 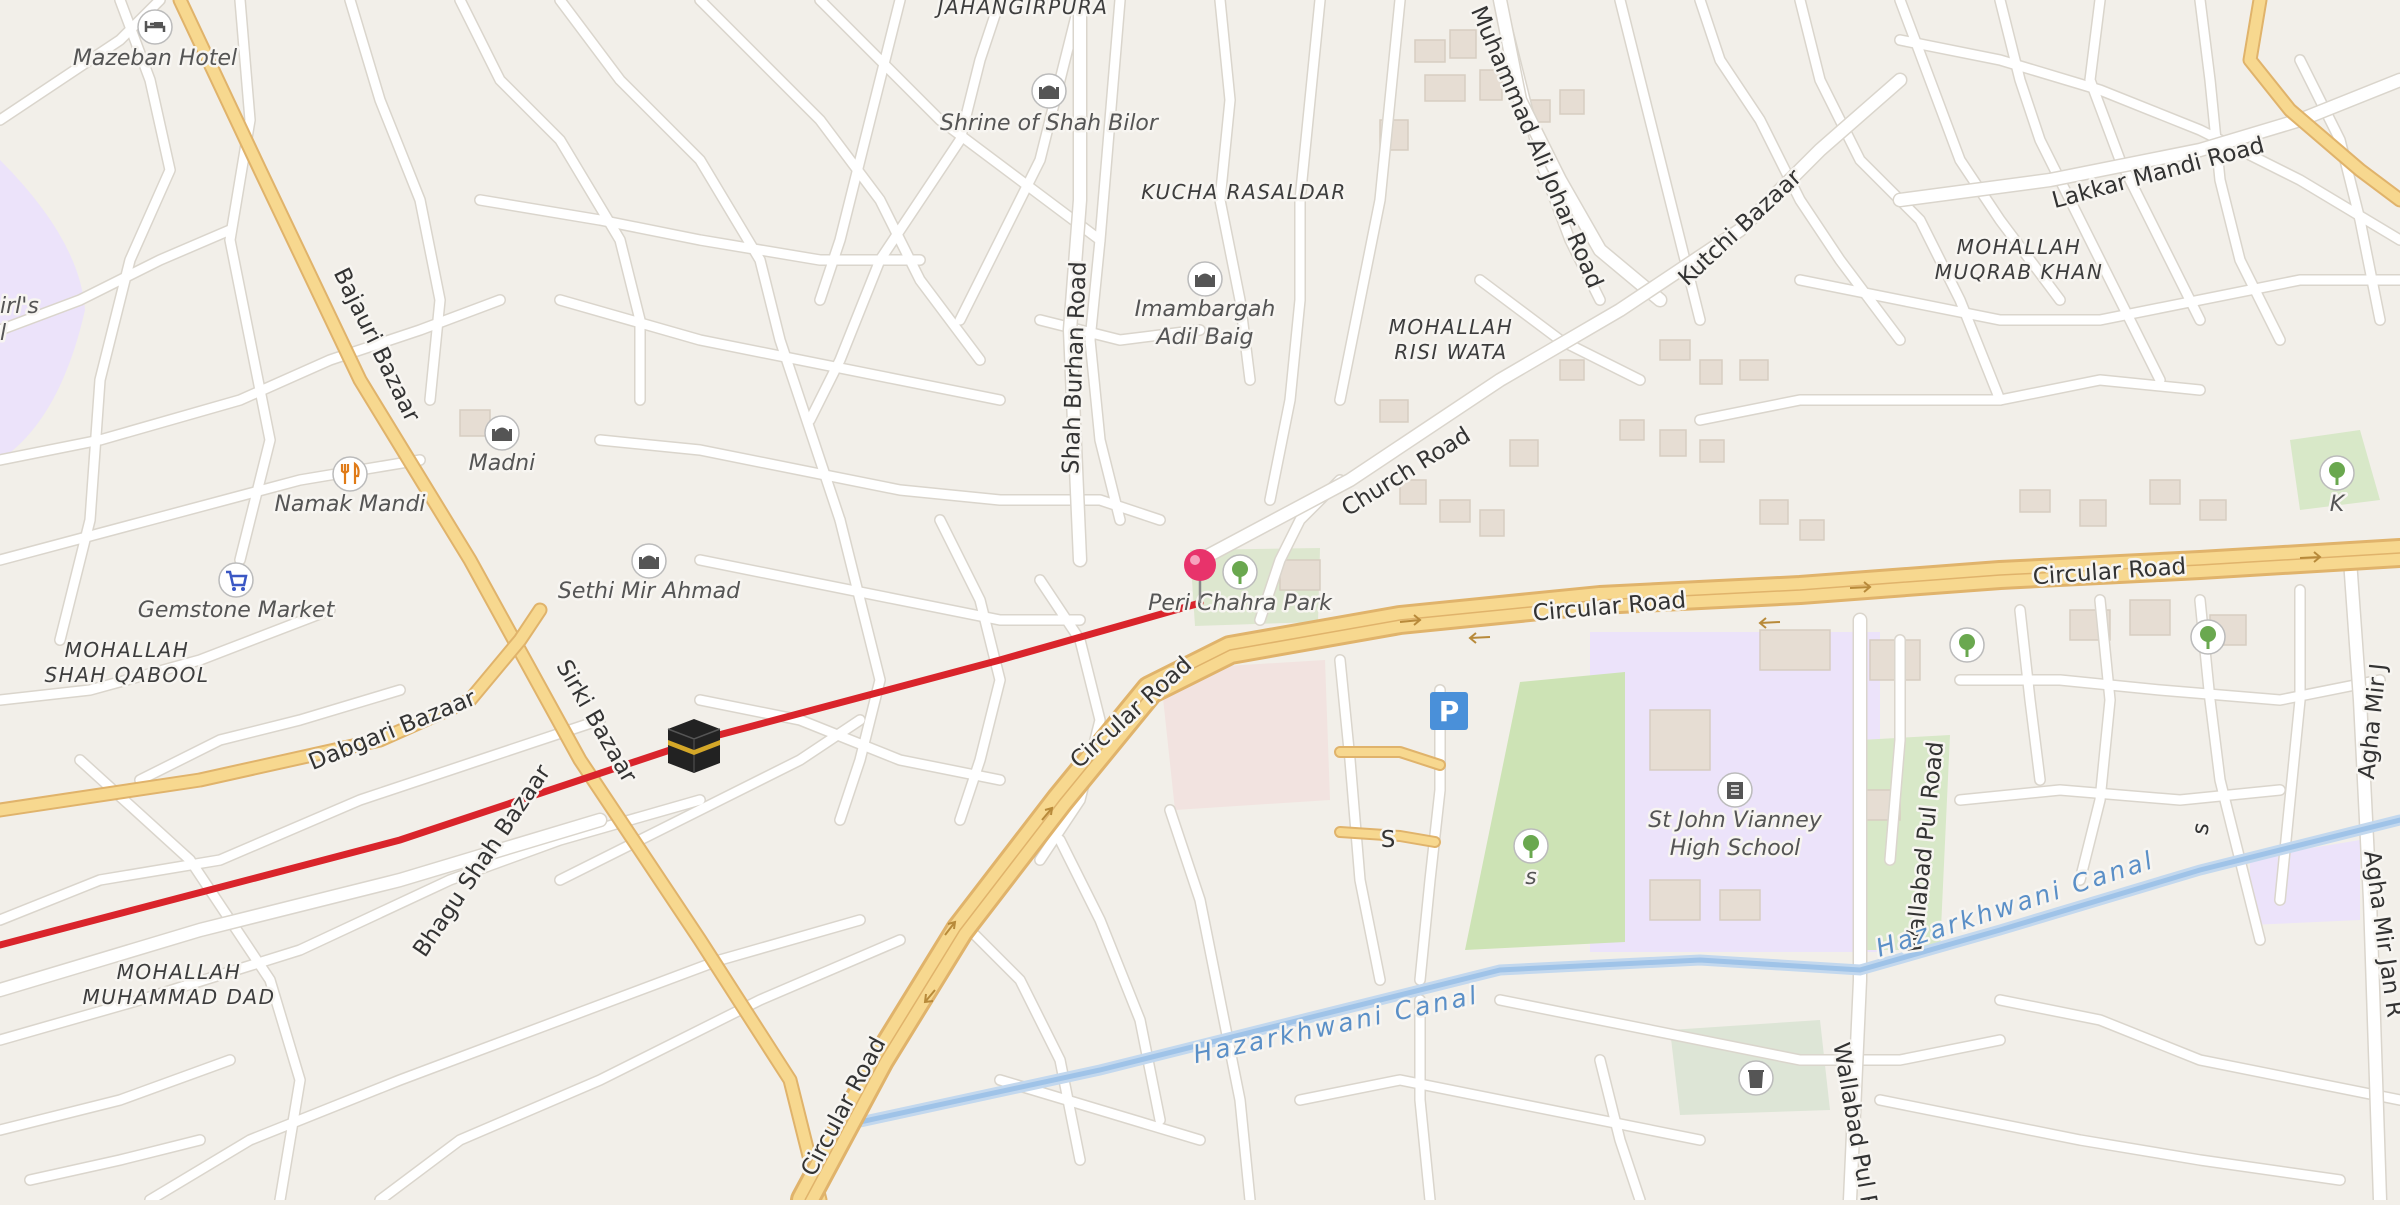 What do you see at coordinates (2019, 272) in the screenshot?
I see `area-label-muqrab-khan-2: MUQRAB KHAN` at bounding box center [2019, 272].